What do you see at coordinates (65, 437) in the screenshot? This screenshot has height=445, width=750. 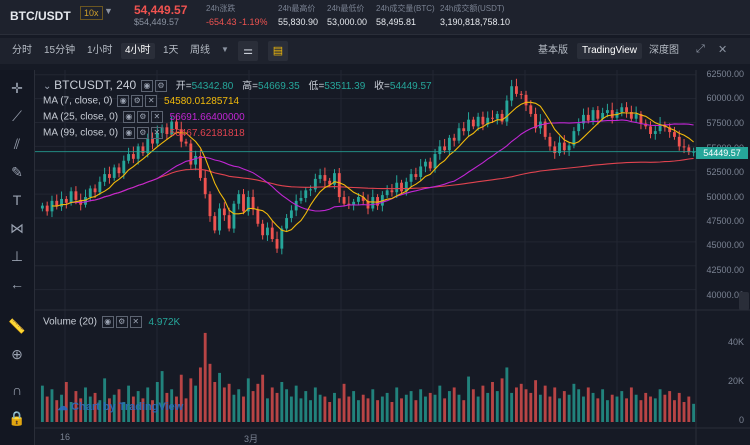 I see `time-axis-label: 16` at bounding box center [65, 437].